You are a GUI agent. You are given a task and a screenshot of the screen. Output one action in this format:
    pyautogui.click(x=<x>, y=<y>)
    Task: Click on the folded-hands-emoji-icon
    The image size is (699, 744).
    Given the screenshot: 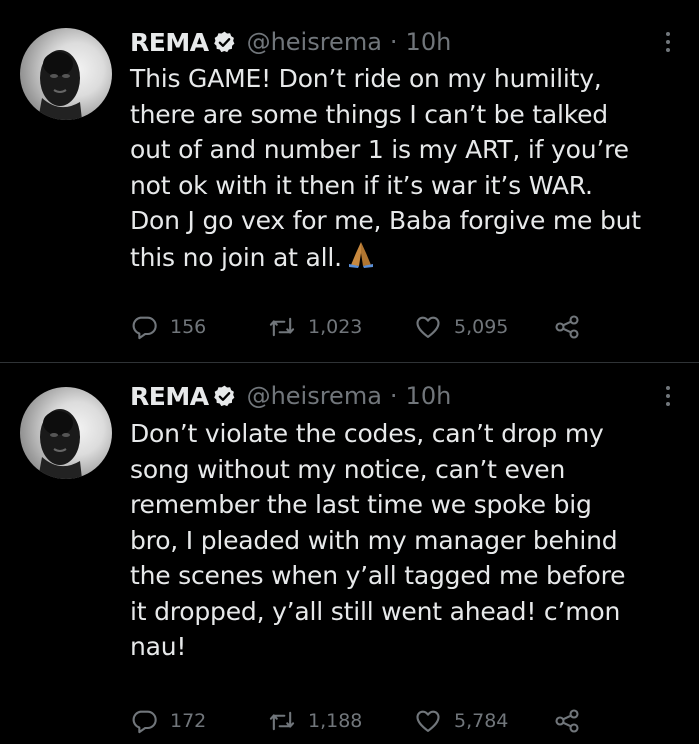 What is the action you would take?
    pyautogui.click(x=360, y=254)
    